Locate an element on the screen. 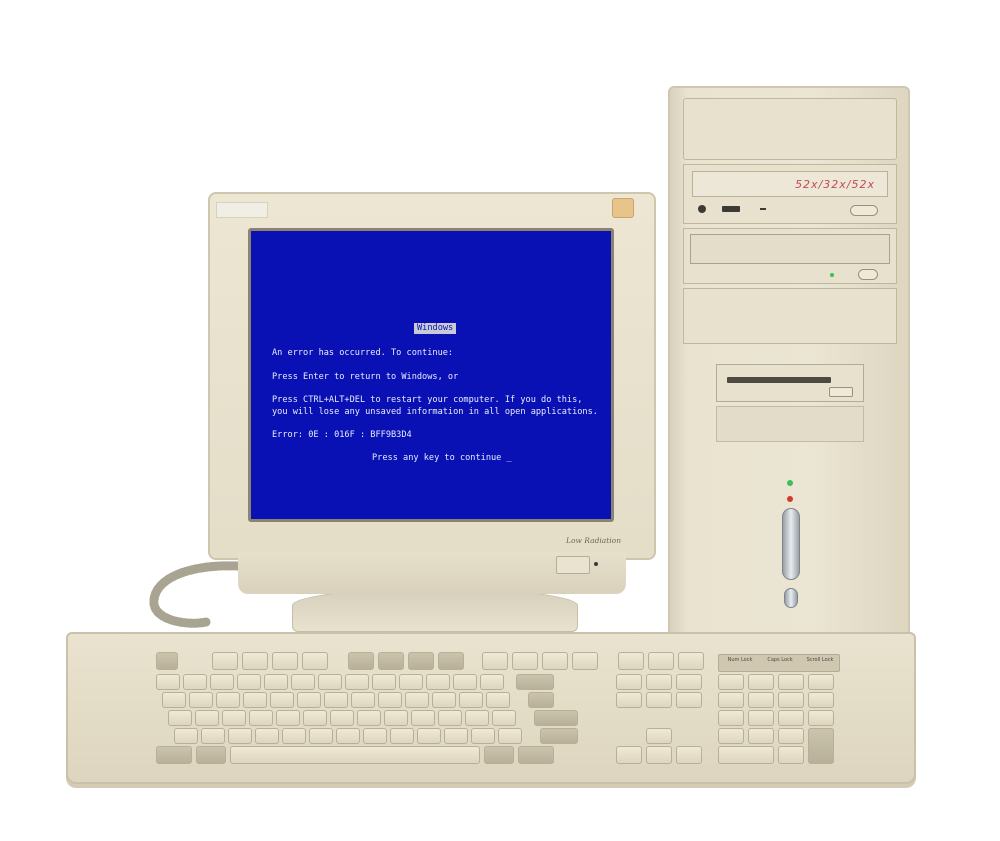 This screenshot has height=841, width=1000. reset-button is located at coordinates (791, 598).